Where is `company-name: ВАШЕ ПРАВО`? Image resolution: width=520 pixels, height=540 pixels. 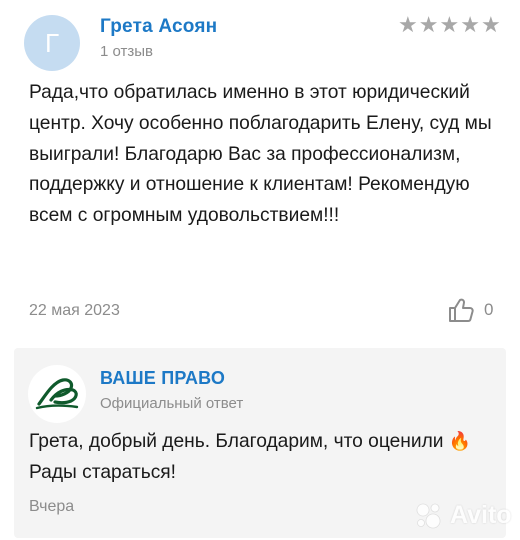 company-name: ВАШЕ ПРАВО is located at coordinates (162, 378).